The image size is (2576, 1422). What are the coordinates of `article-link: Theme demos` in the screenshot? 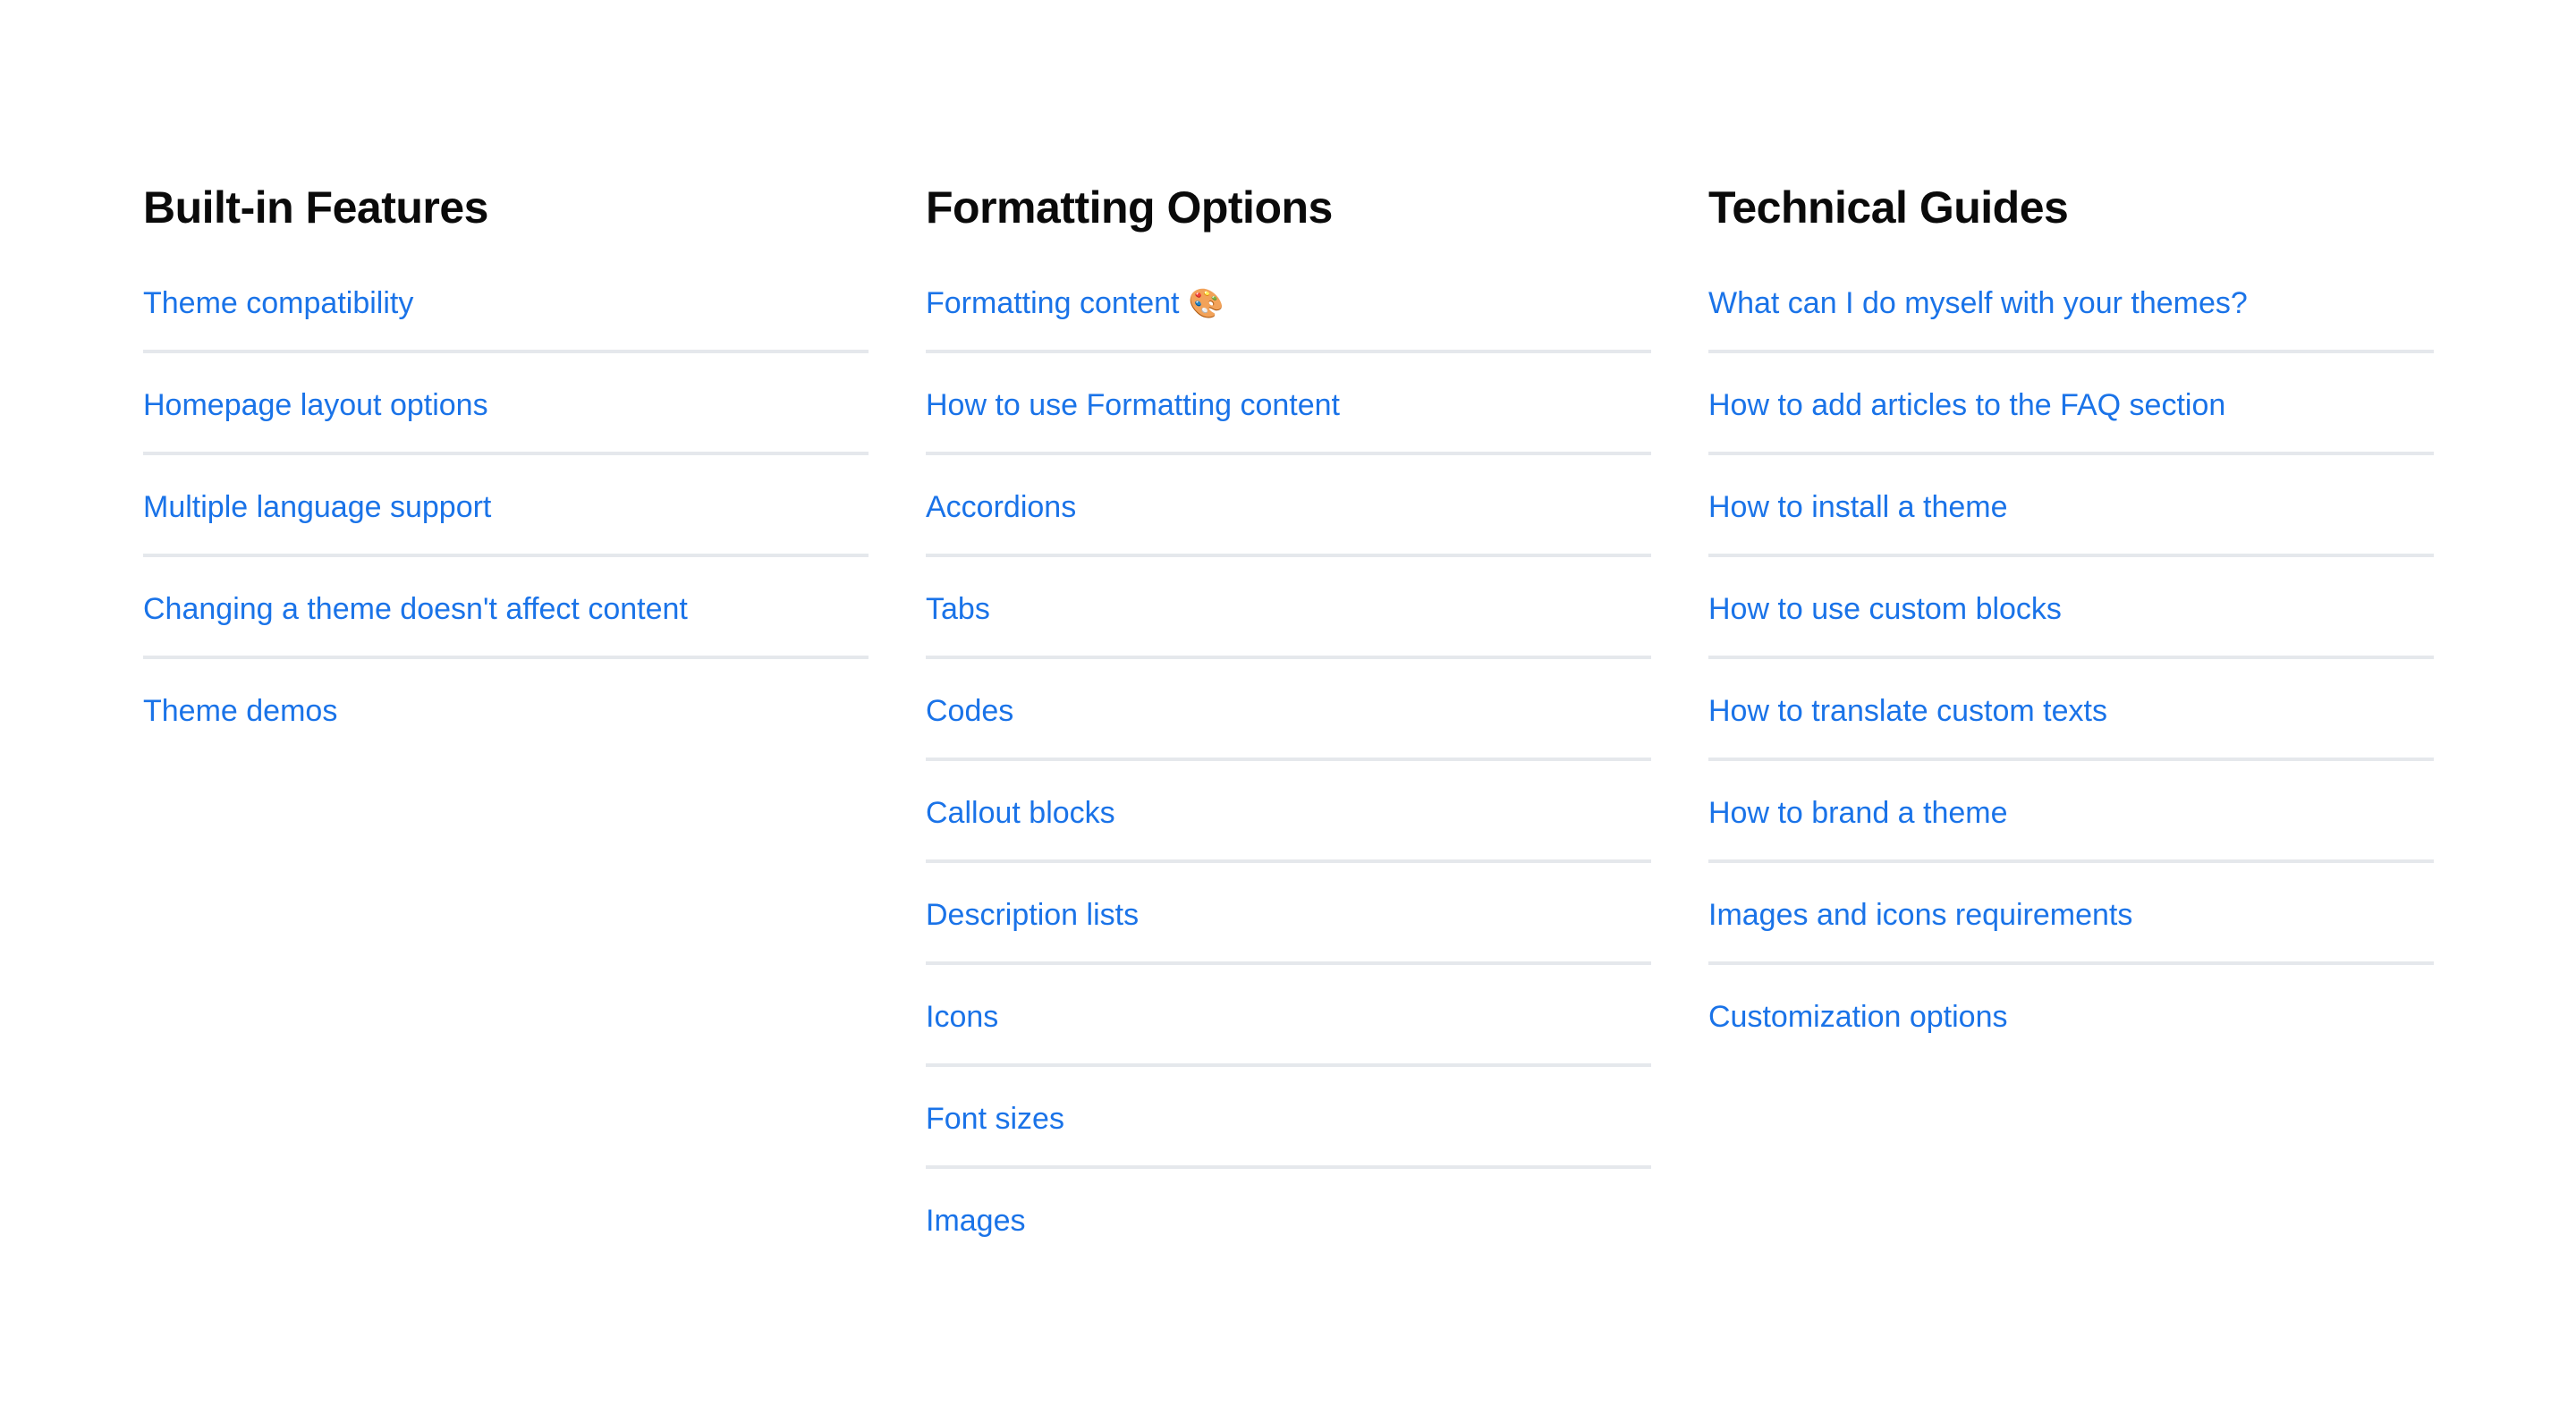 It's located at (240, 711).